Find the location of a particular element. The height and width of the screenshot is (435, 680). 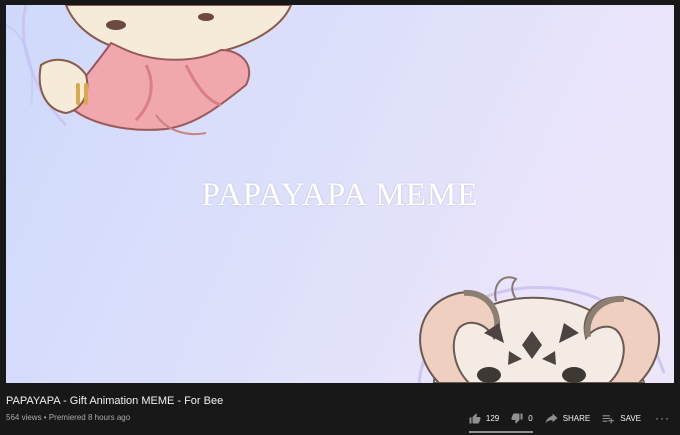

dislike-button: 0 is located at coordinates (521, 418).